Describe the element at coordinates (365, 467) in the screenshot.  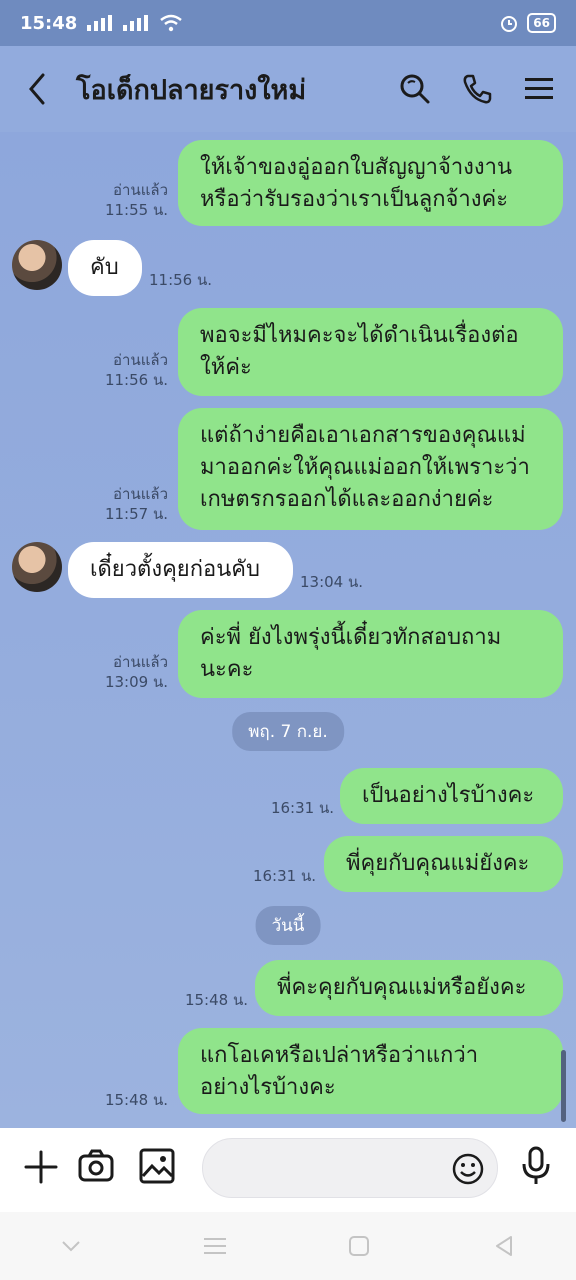
I see `message-text: มาออกค่ะให้คุณแม่ออกให้เพราะว่า` at that location.